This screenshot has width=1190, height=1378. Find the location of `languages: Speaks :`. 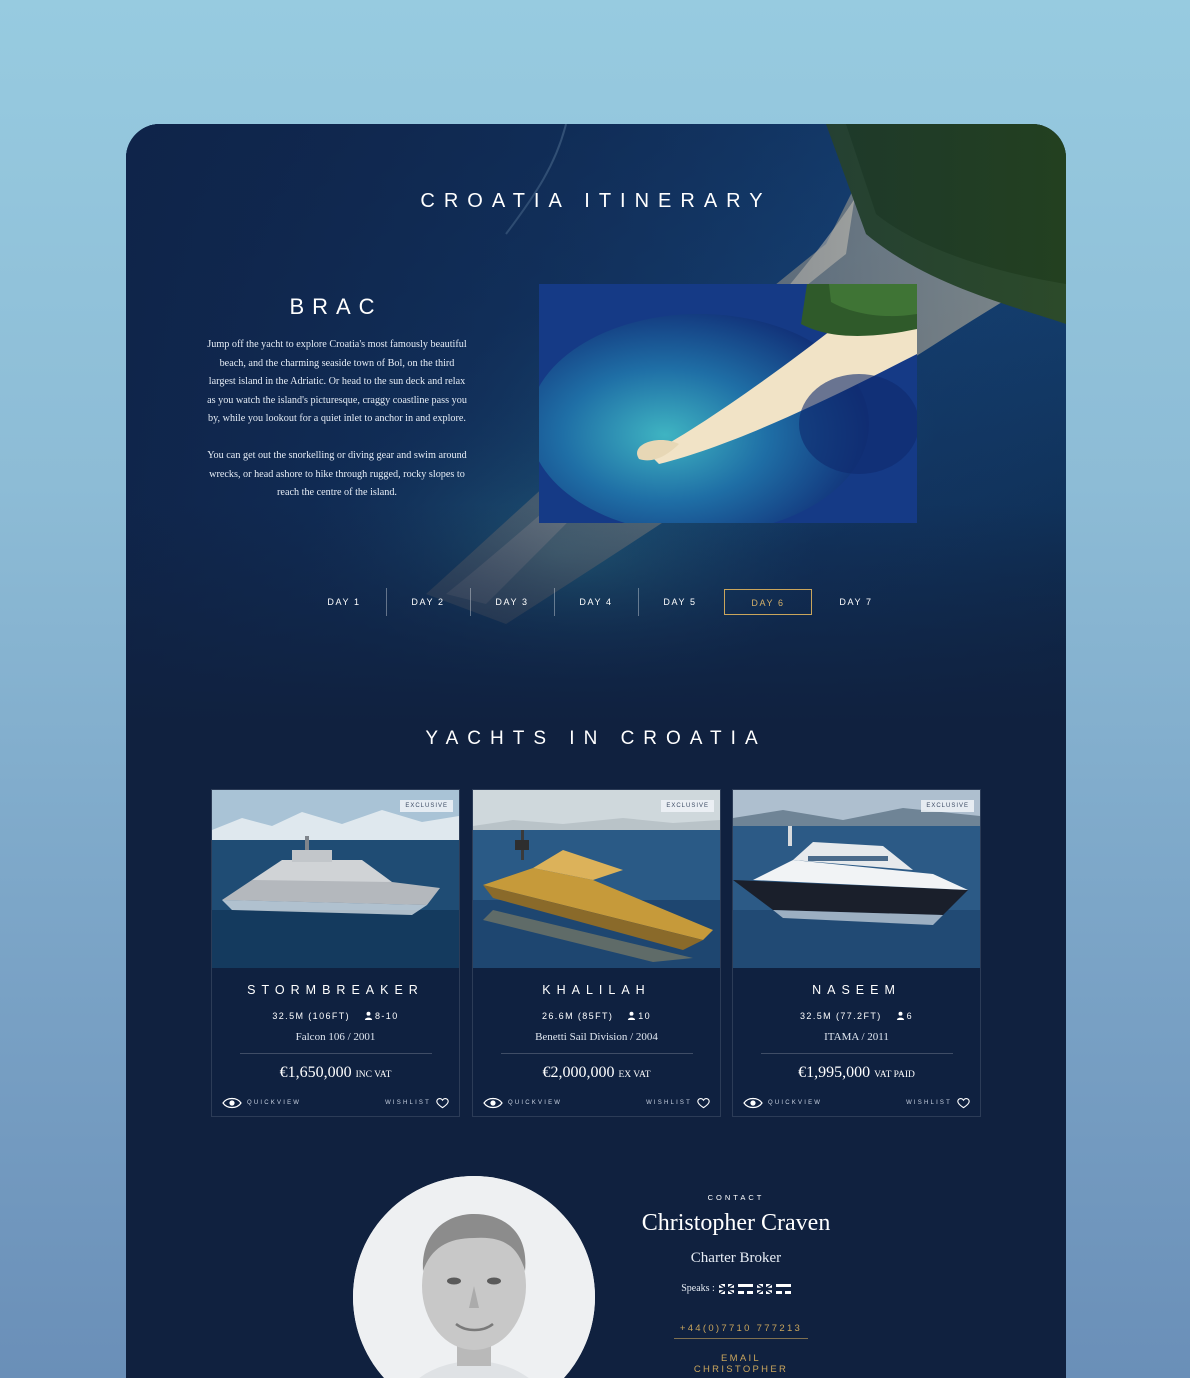

languages: Speaks : is located at coordinates (736, 1288).